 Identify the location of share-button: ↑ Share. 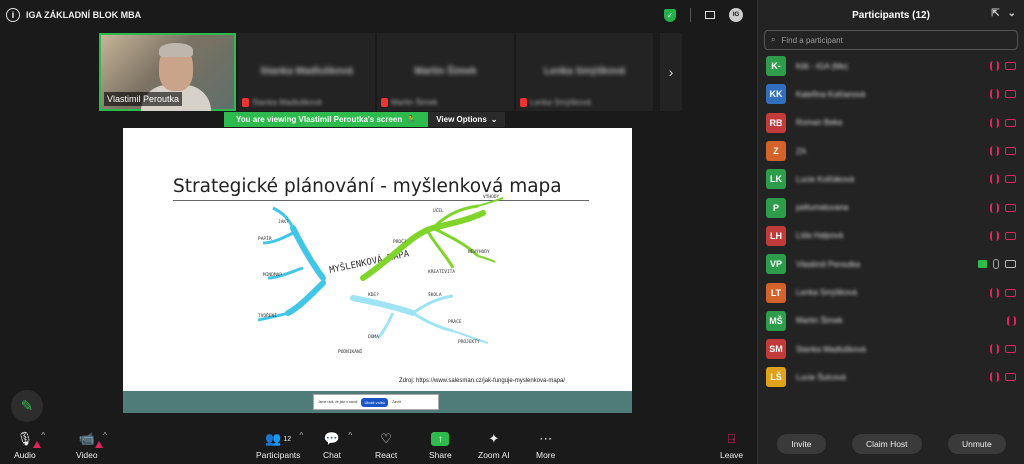
(440, 445).